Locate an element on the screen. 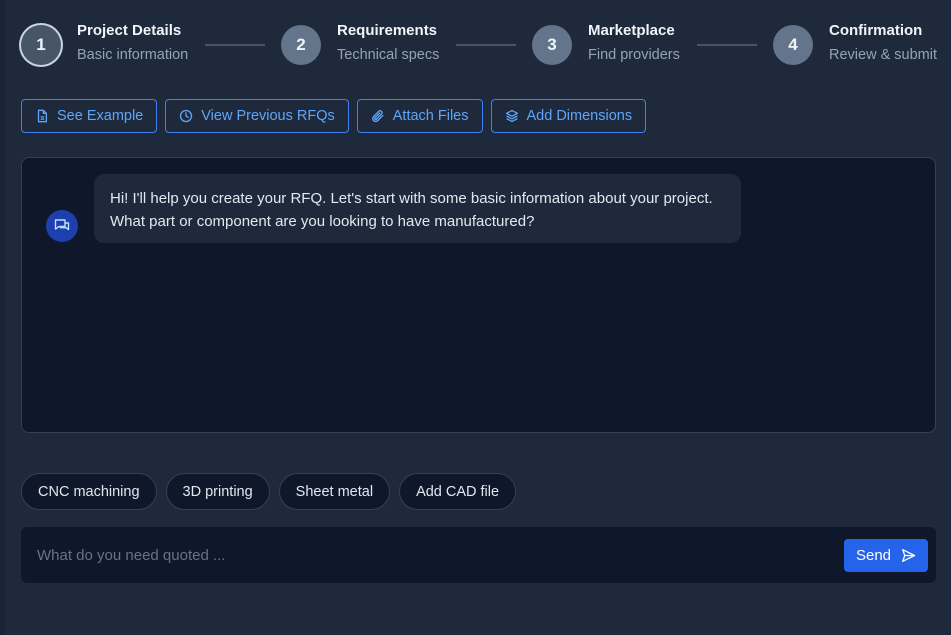 This screenshot has height=635, width=951. step-subtitle: Basic information is located at coordinates (133, 55).